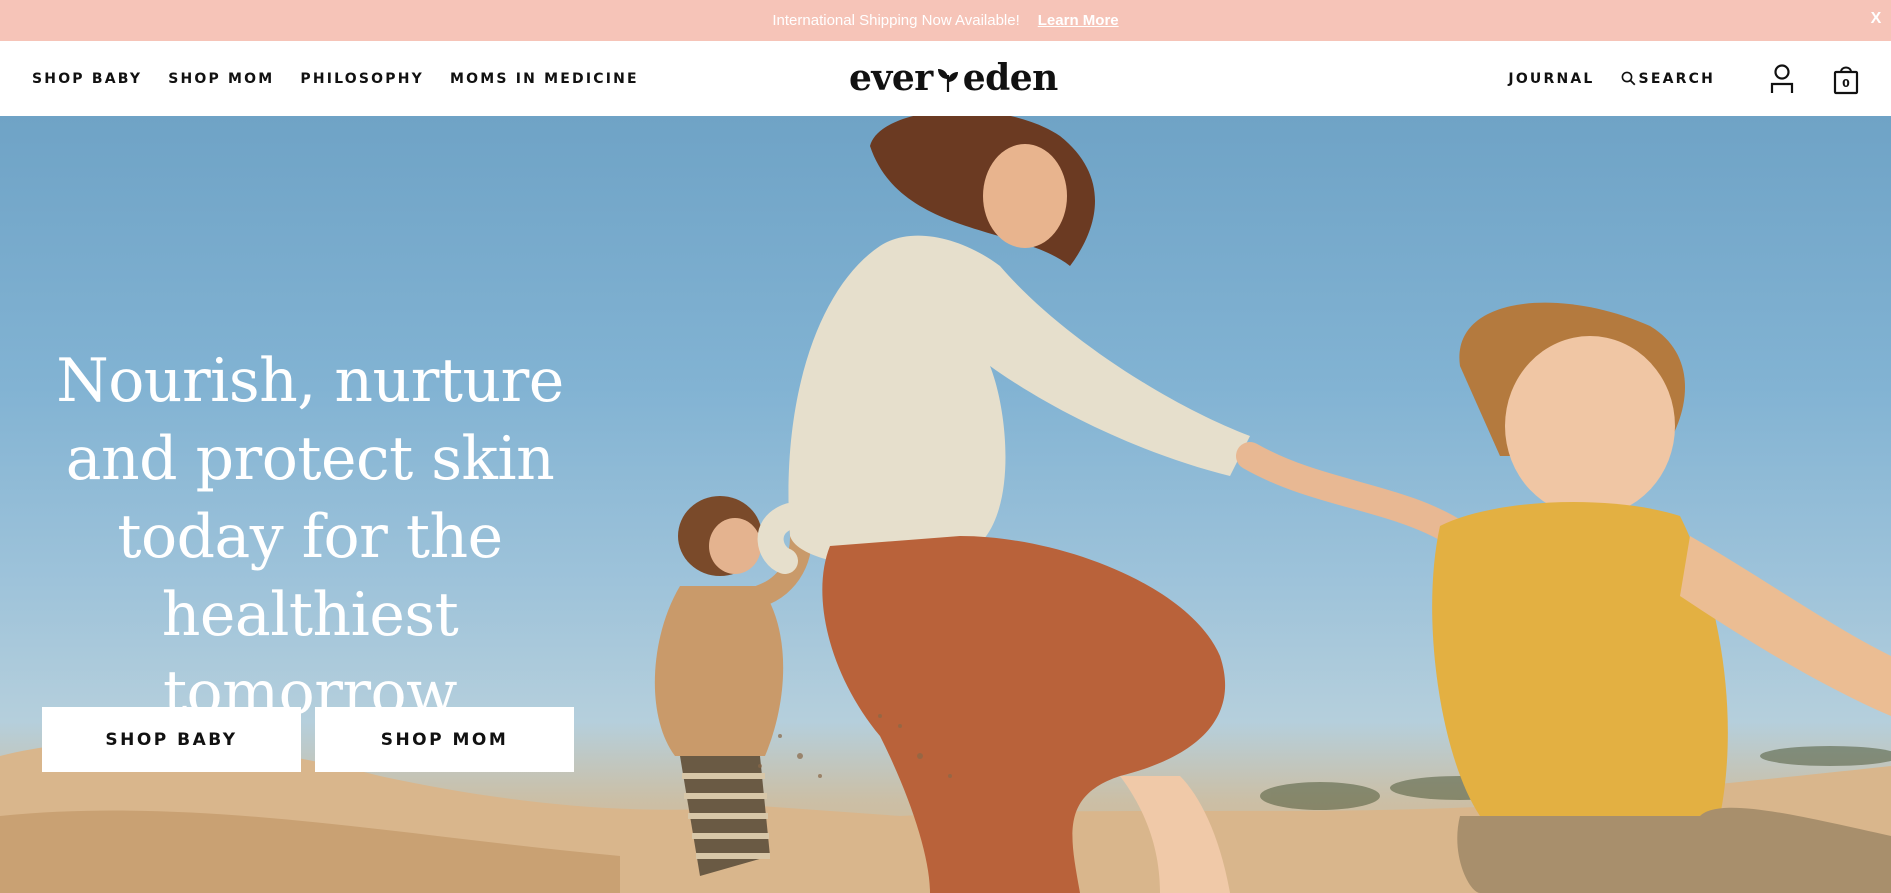 This screenshot has width=1891, height=893. I want to click on logo-text-left: ever, so click(891, 78).